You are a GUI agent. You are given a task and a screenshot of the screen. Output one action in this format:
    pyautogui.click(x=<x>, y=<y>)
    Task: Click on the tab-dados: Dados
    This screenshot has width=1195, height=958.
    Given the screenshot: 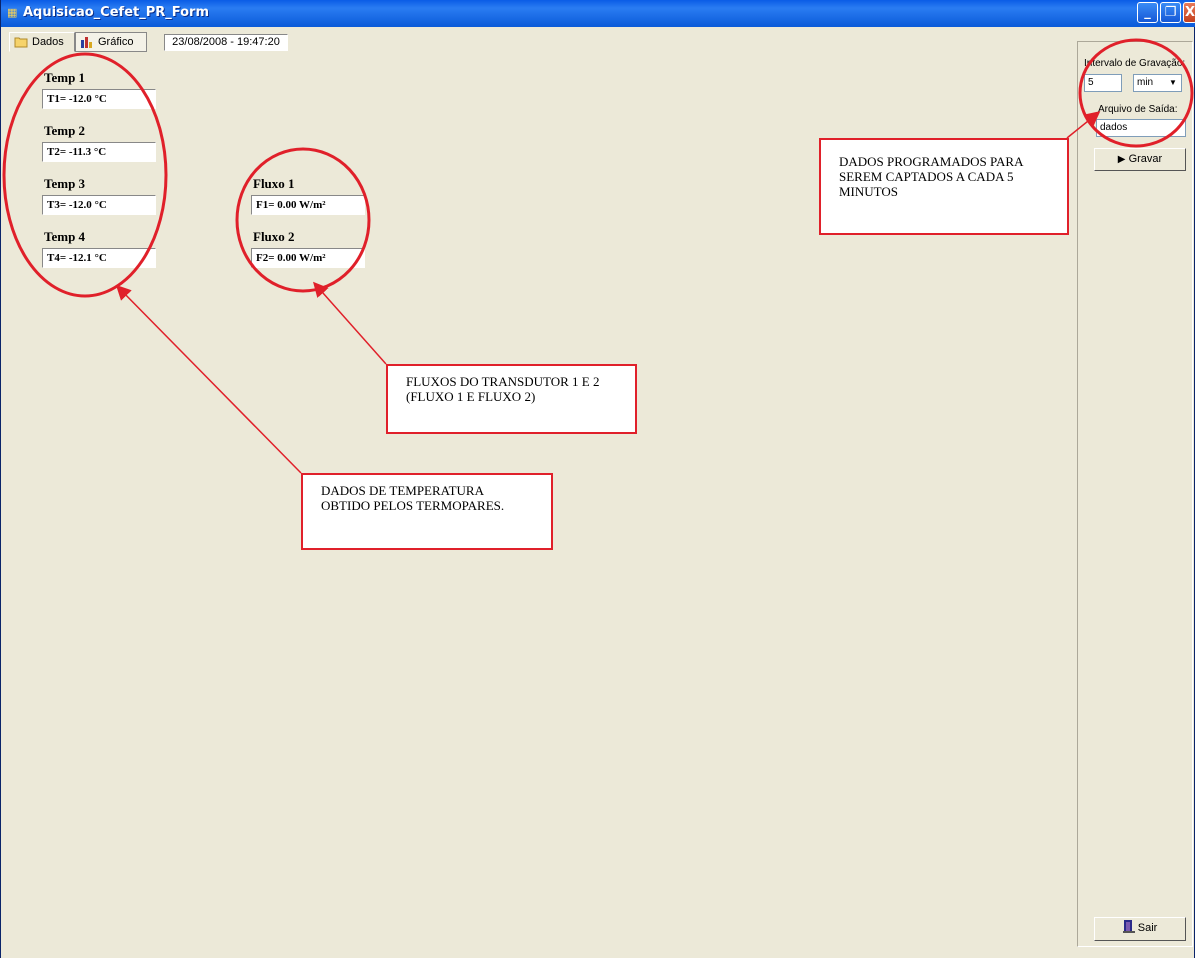 What is the action you would take?
    pyautogui.click(x=42, y=42)
    